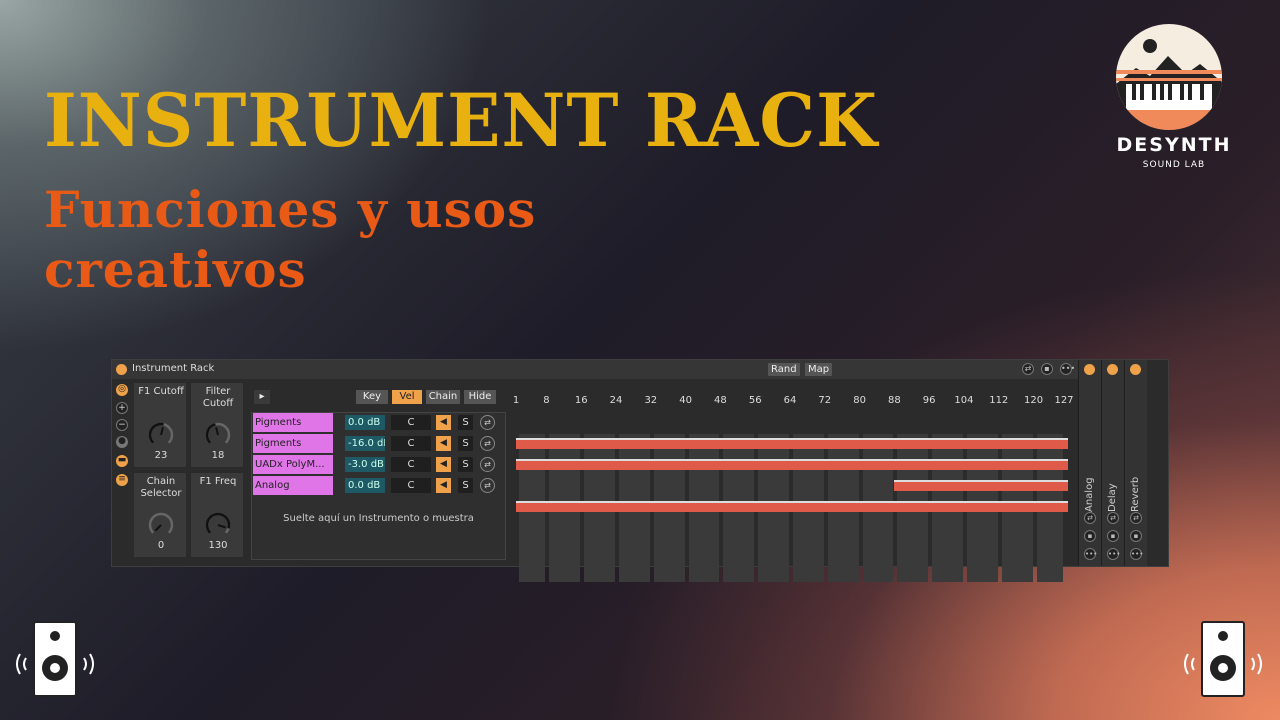 The image size is (1280, 720). I want to click on tab-vel: Vel, so click(407, 397).